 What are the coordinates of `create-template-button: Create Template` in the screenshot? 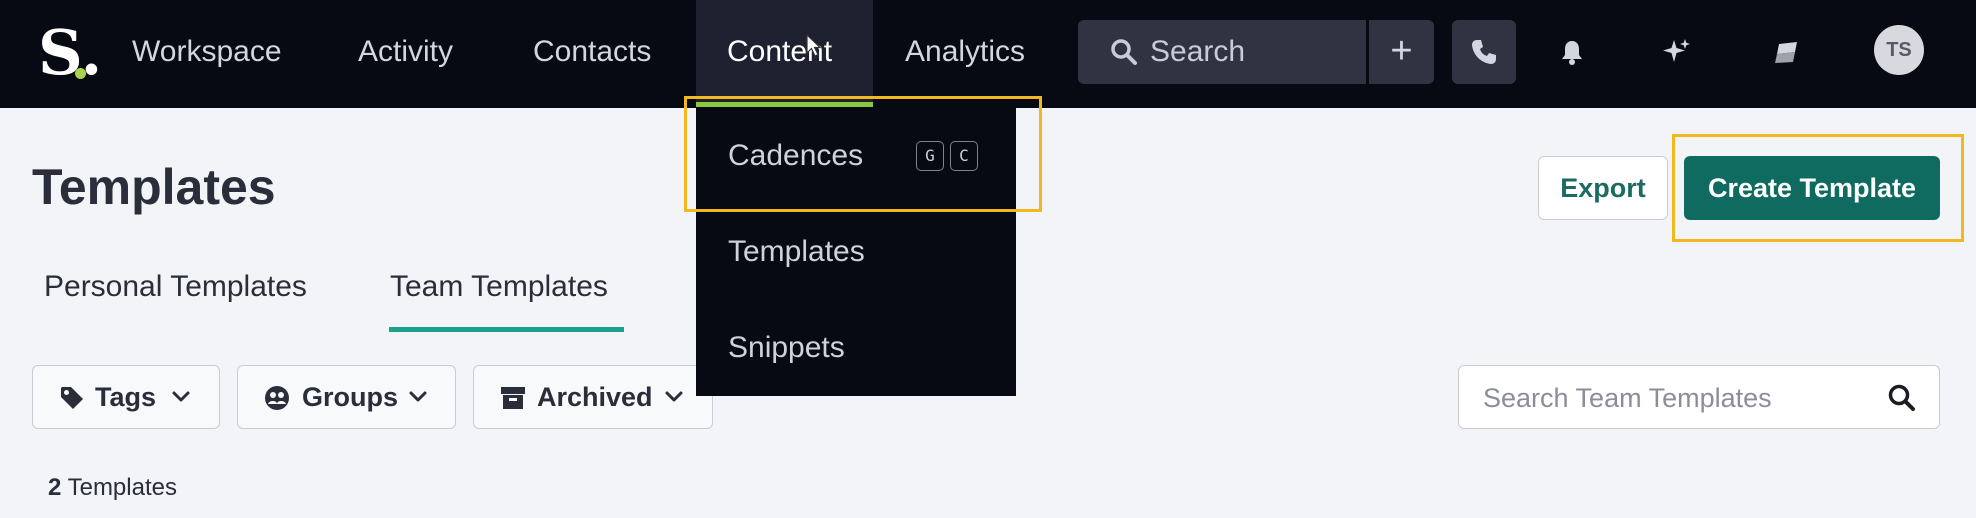 It's located at (1812, 188).